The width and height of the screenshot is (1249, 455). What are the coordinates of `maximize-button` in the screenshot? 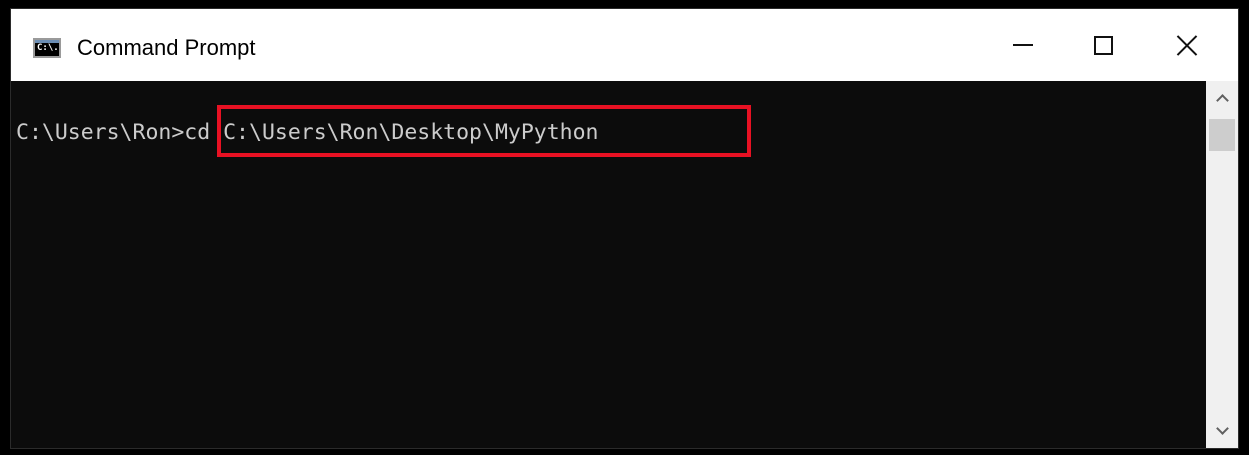 It's located at (1103, 45).